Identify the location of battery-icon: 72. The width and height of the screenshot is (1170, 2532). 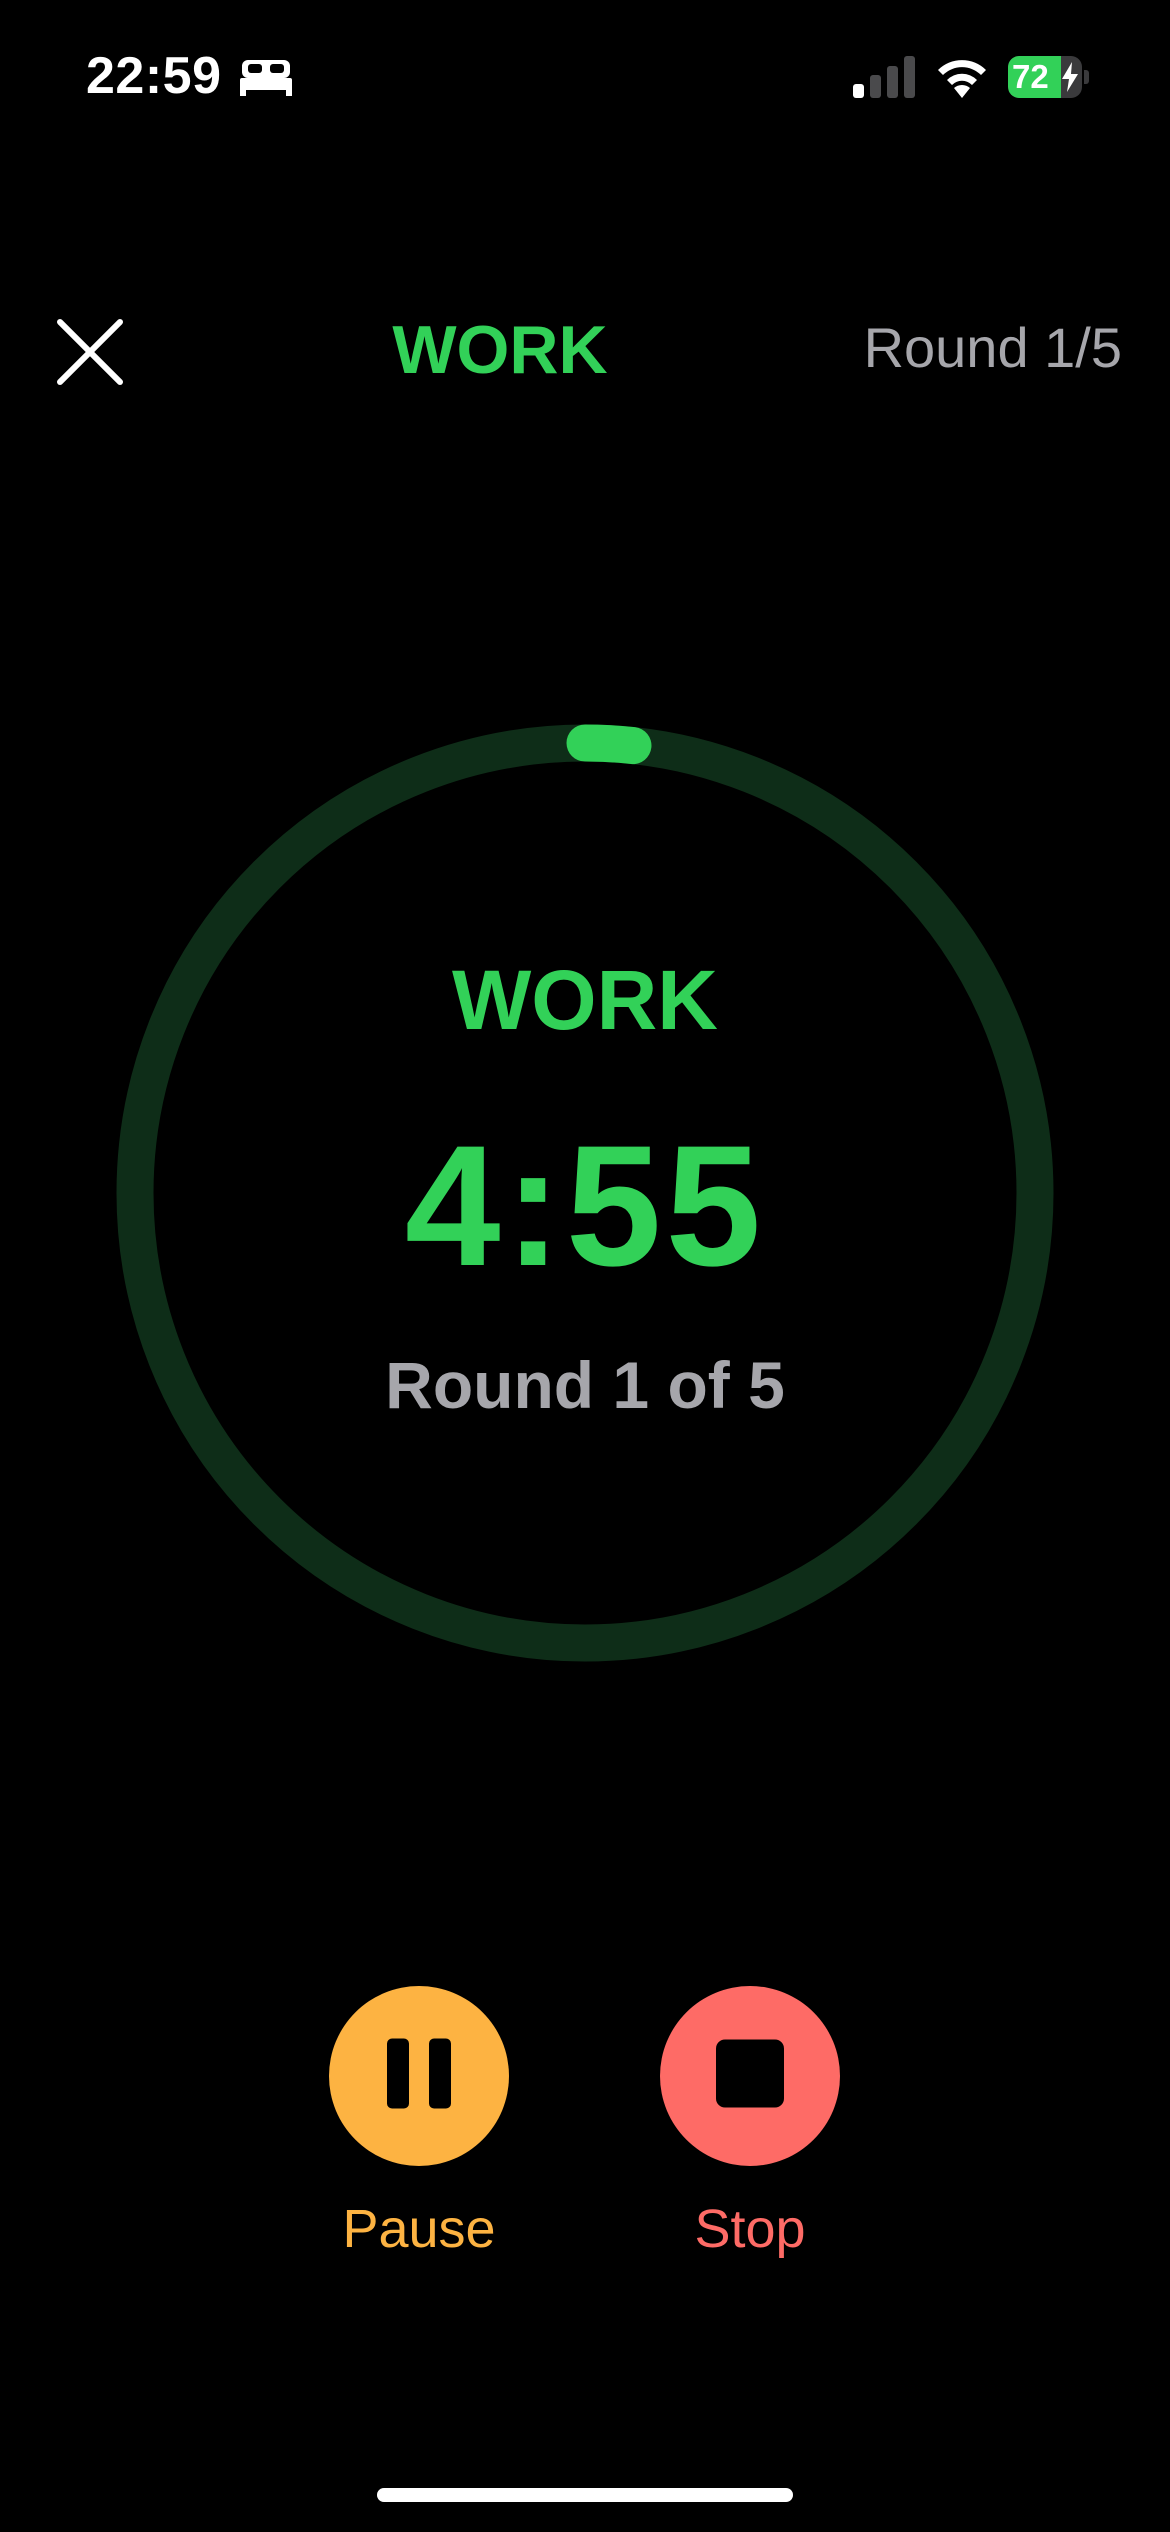
(1049, 77).